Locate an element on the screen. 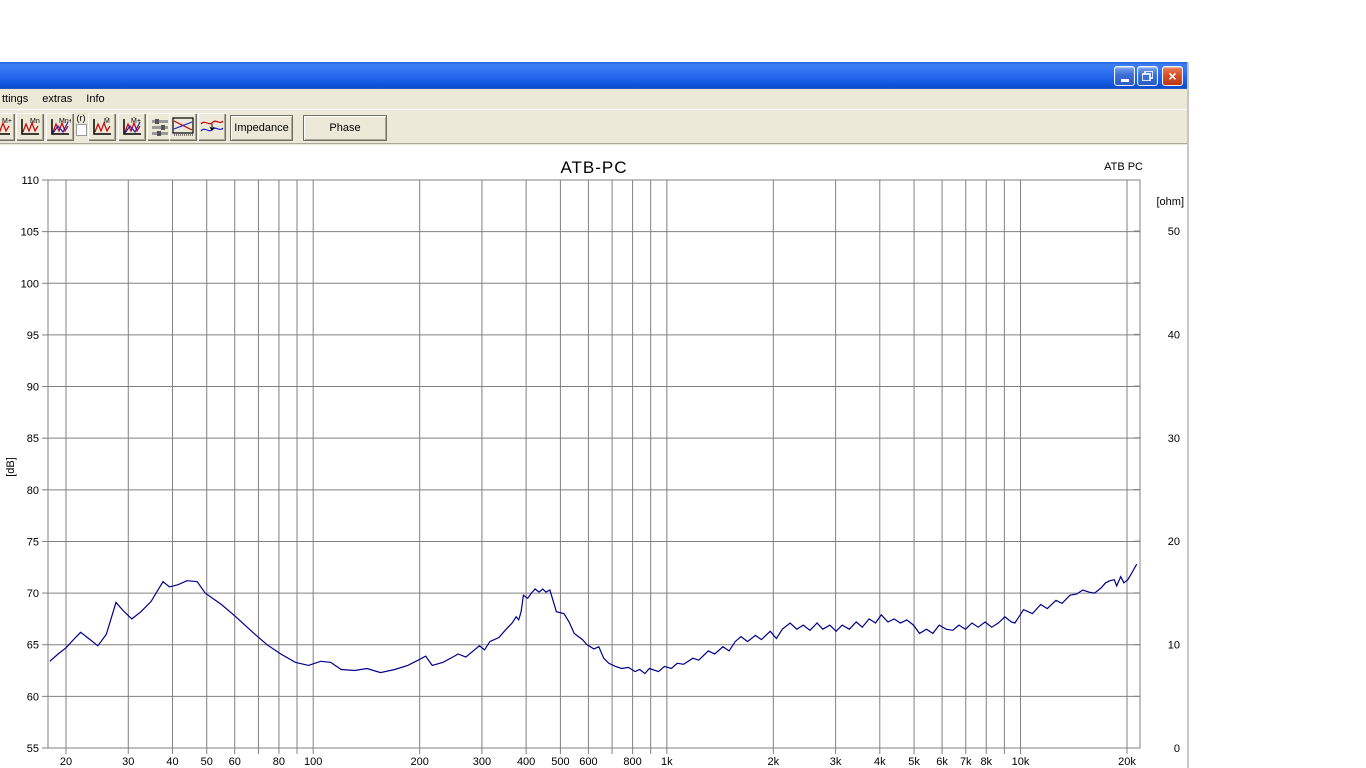 The width and height of the screenshot is (1366, 768). minimize-icon is located at coordinates (1124, 80).